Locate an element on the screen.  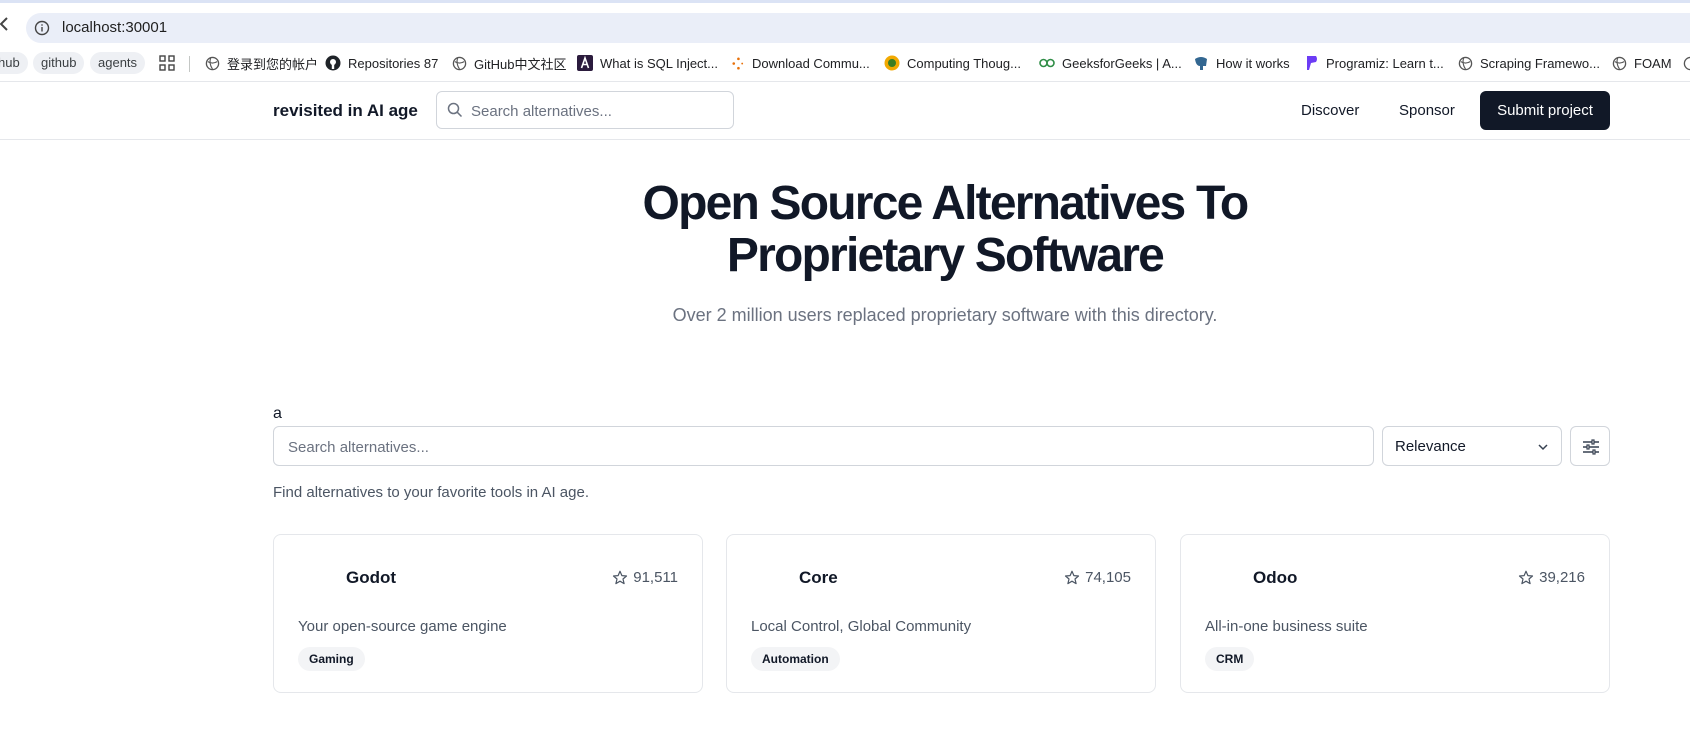
bookmark-chip-github: github is located at coordinates (59, 63).